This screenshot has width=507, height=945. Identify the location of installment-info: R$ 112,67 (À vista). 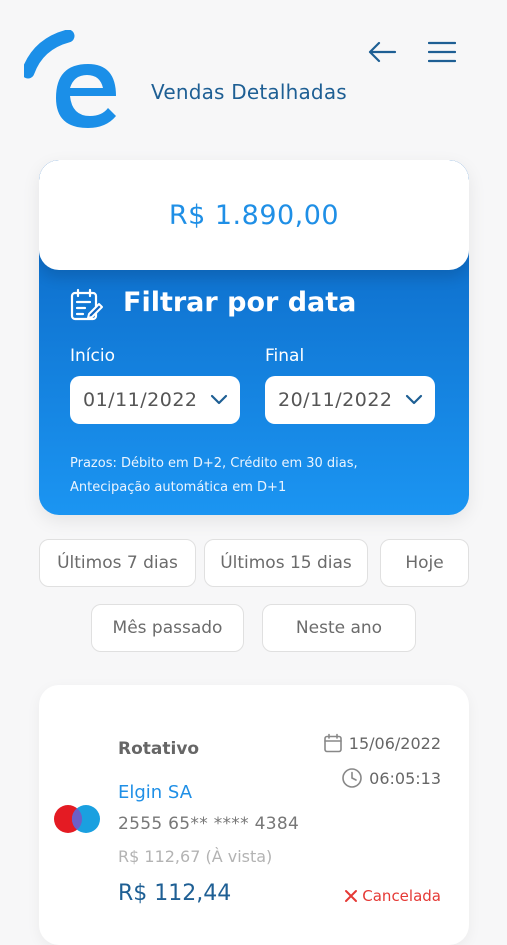
(195, 856).